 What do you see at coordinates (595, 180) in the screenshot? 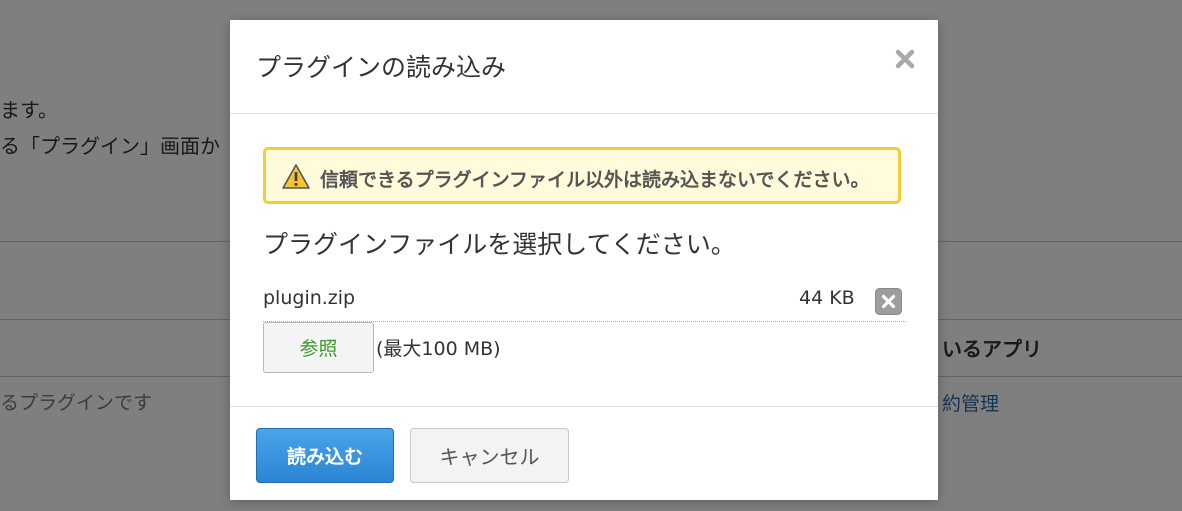
I see `warning-text: 信頼できるプラグインファイル以外は読み込まないでください。` at bounding box center [595, 180].